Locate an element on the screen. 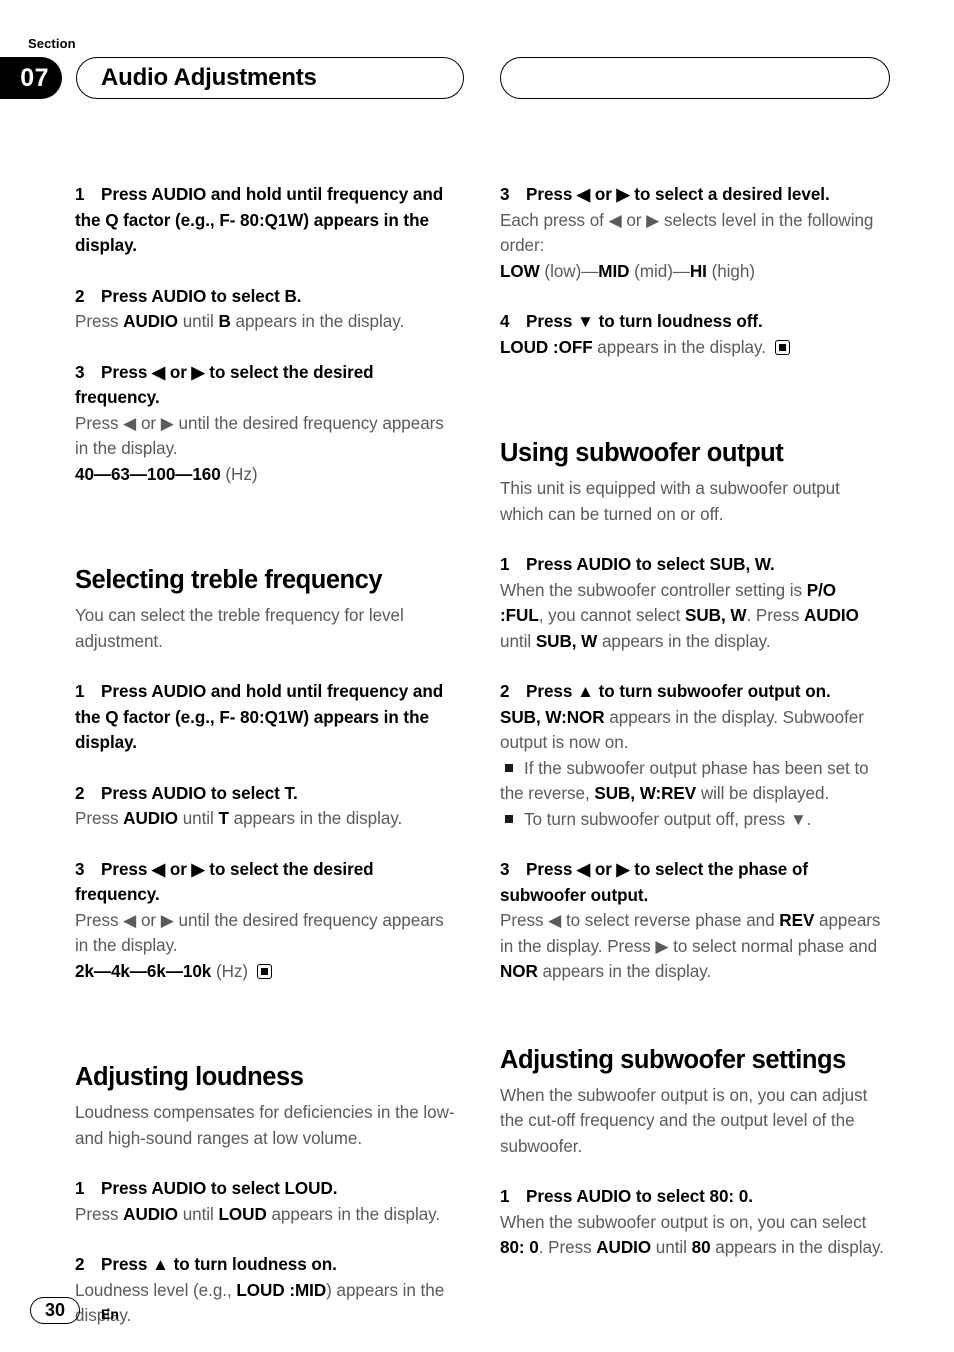 This screenshot has height=1352, width=954. step-heading: 2 Press AUDIO to select T. is located at coordinates (267, 794).